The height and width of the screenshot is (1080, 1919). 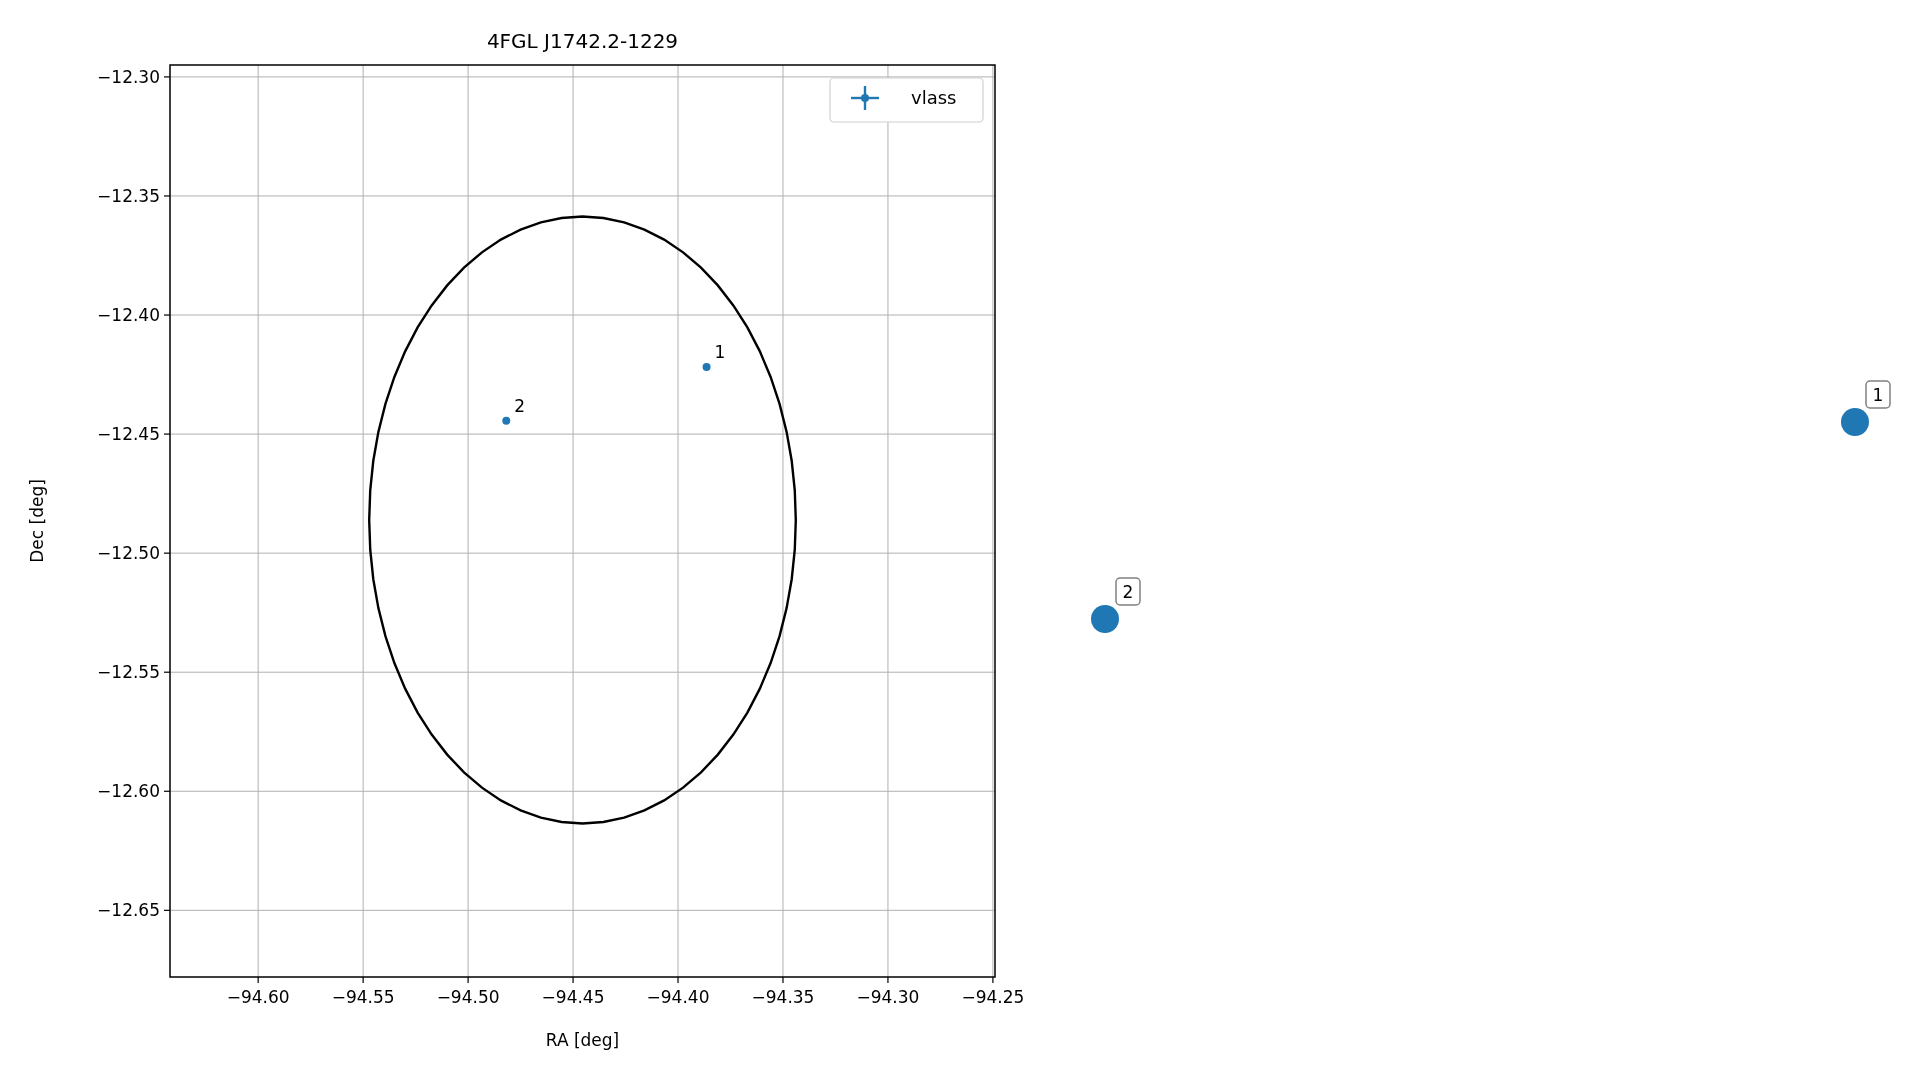 What do you see at coordinates (128, 315) in the screenshot?
I see `tick-label: −12.40` at bounding box center [128, 315].